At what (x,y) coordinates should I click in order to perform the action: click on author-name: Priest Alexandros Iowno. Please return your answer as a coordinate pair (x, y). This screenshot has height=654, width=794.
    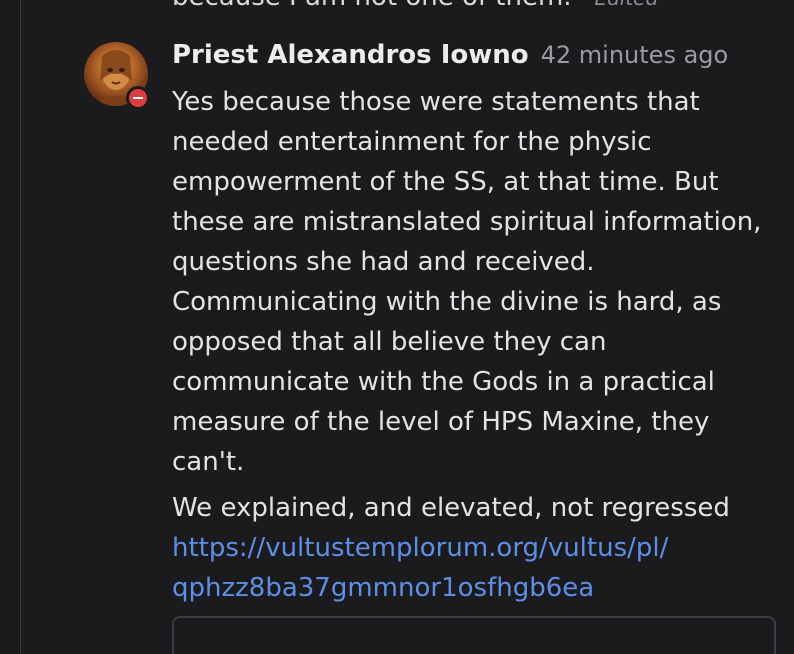
    Looking at the image, I should click on (350, 55).